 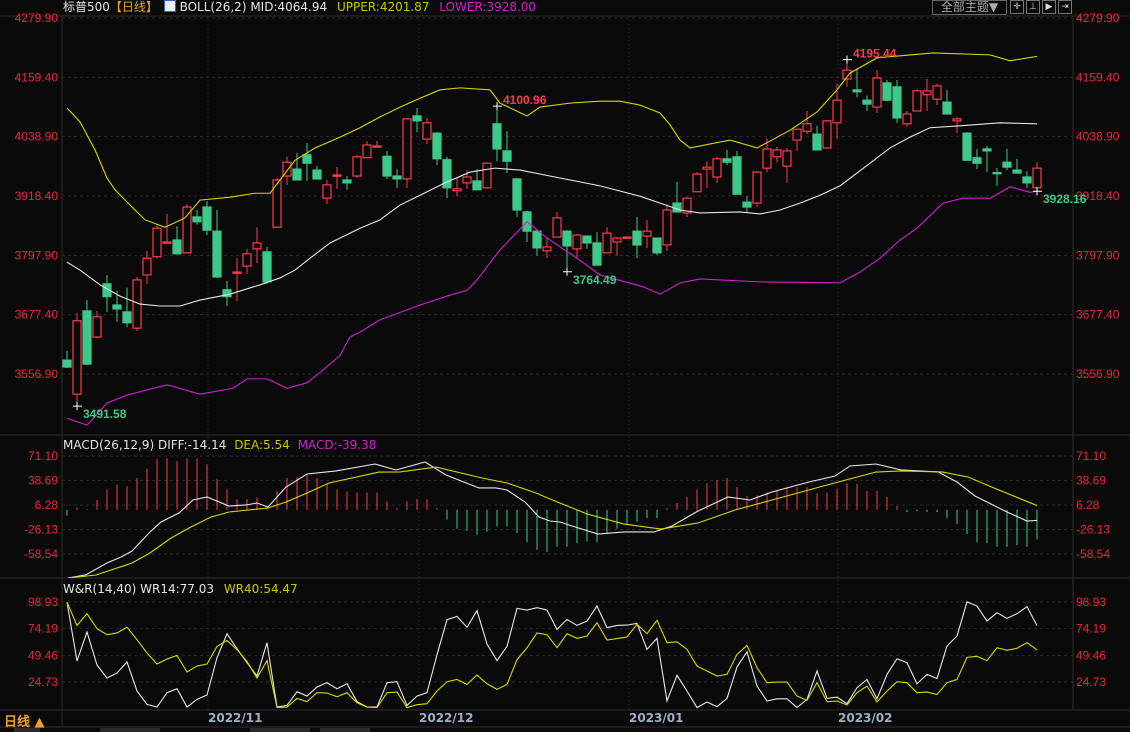 What do you see at coordinates (1017, 7) in the screenshot?
I see `crosshair-icon: ✛` at bounding box center [1017, 7].